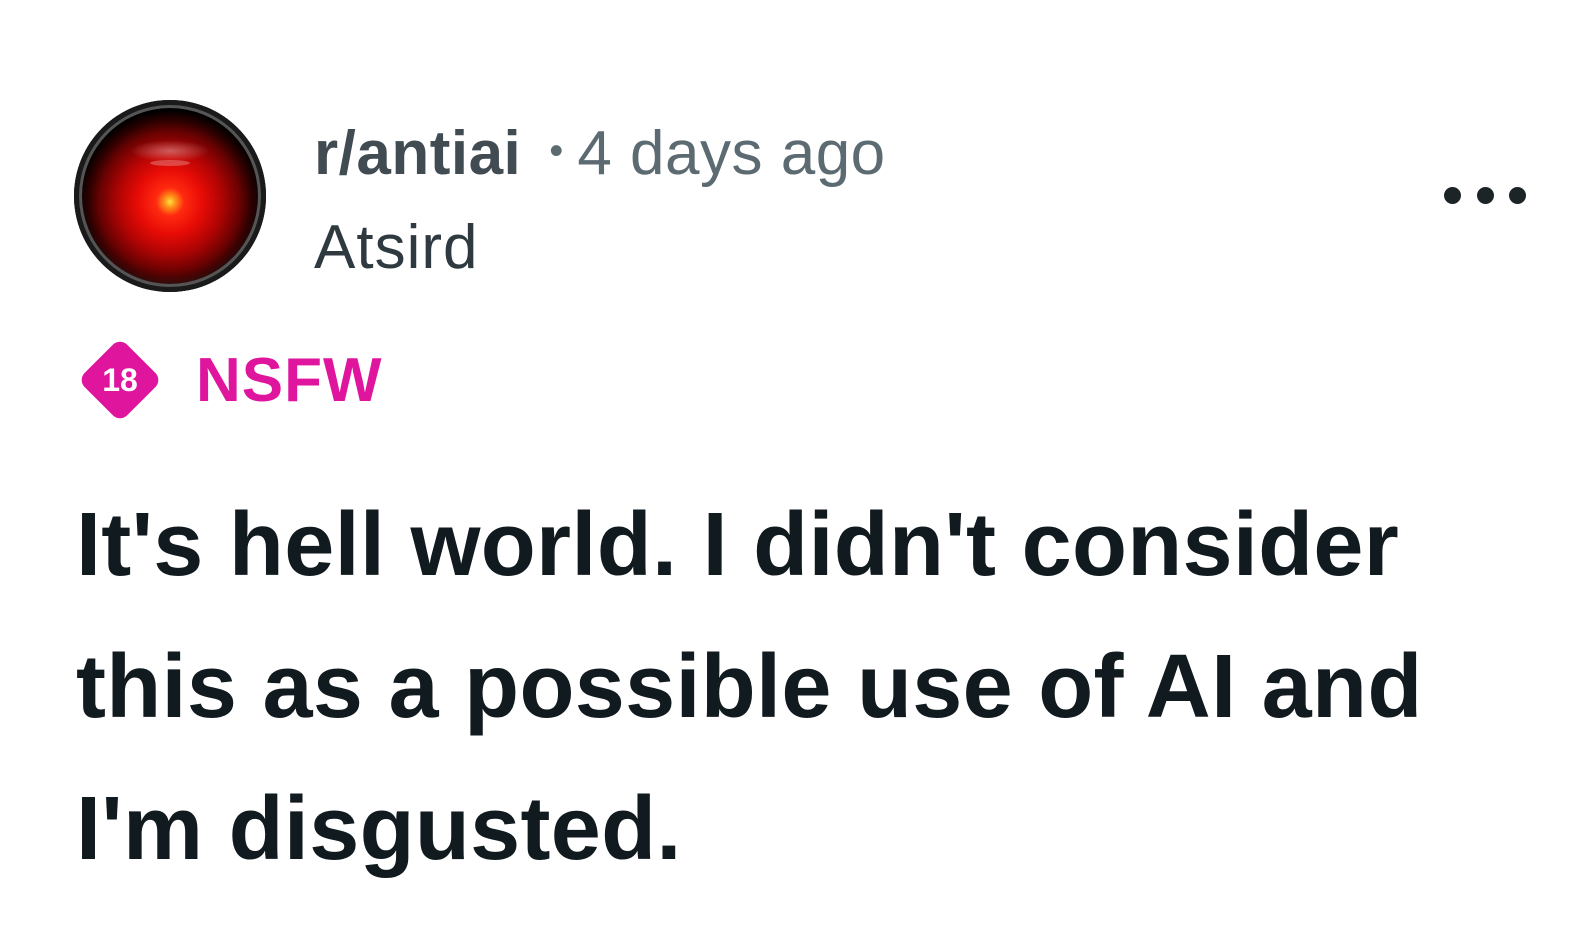 The height and width of the screenshot is (942, 1580). Describe the element at coordinates (289, 380) in the screenshot. I see `nsfw-label: NSFW` at that location.